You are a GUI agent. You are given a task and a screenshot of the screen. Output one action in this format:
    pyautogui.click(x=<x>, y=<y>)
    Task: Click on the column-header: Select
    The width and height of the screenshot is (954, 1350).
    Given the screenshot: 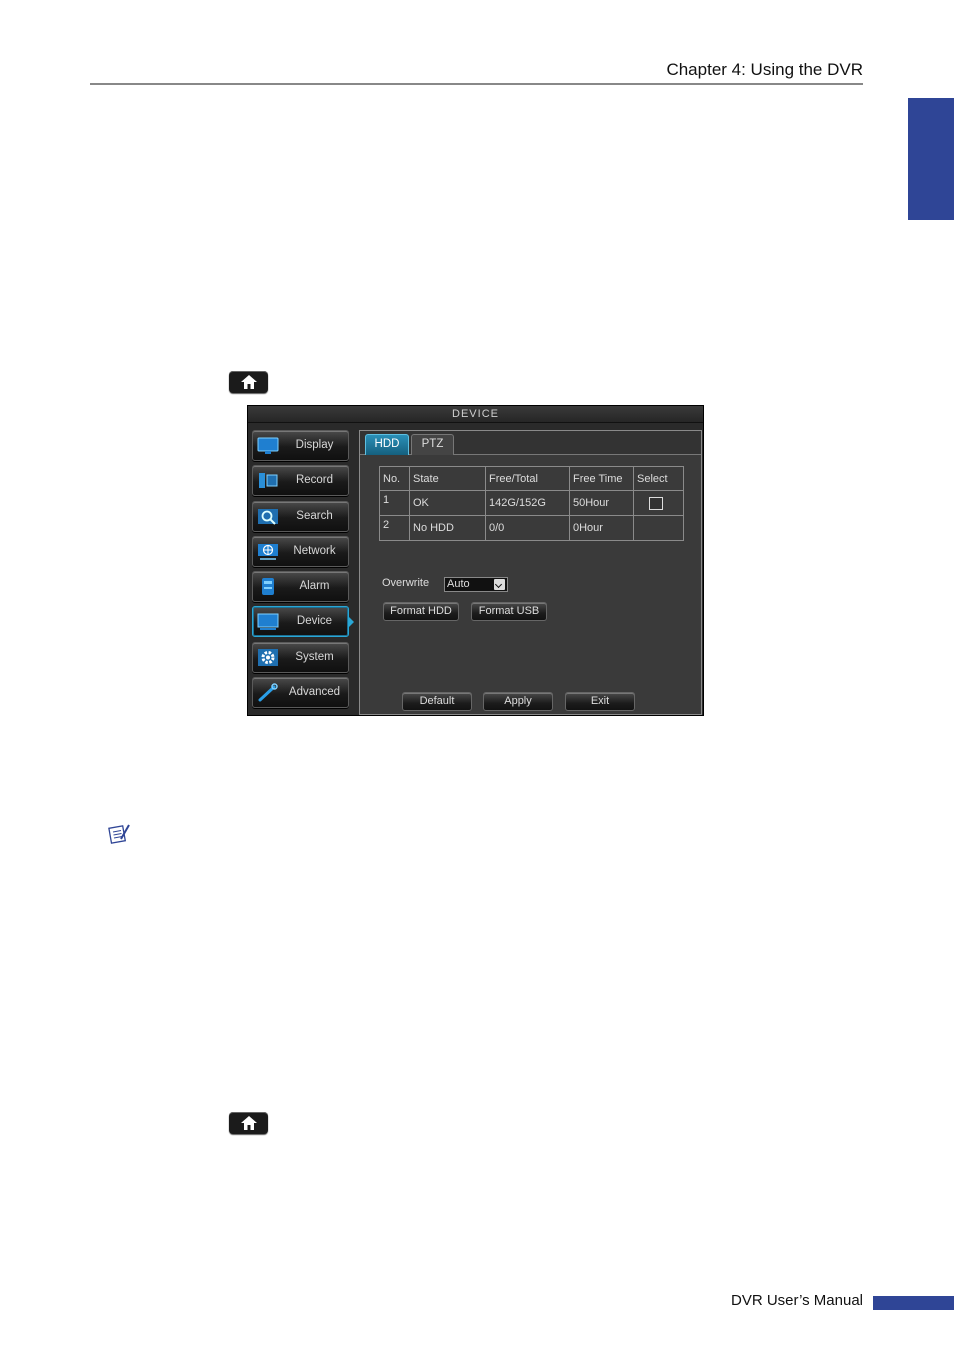 What is the action you would take?
    pyautogui.click(x=658, y=478)
    